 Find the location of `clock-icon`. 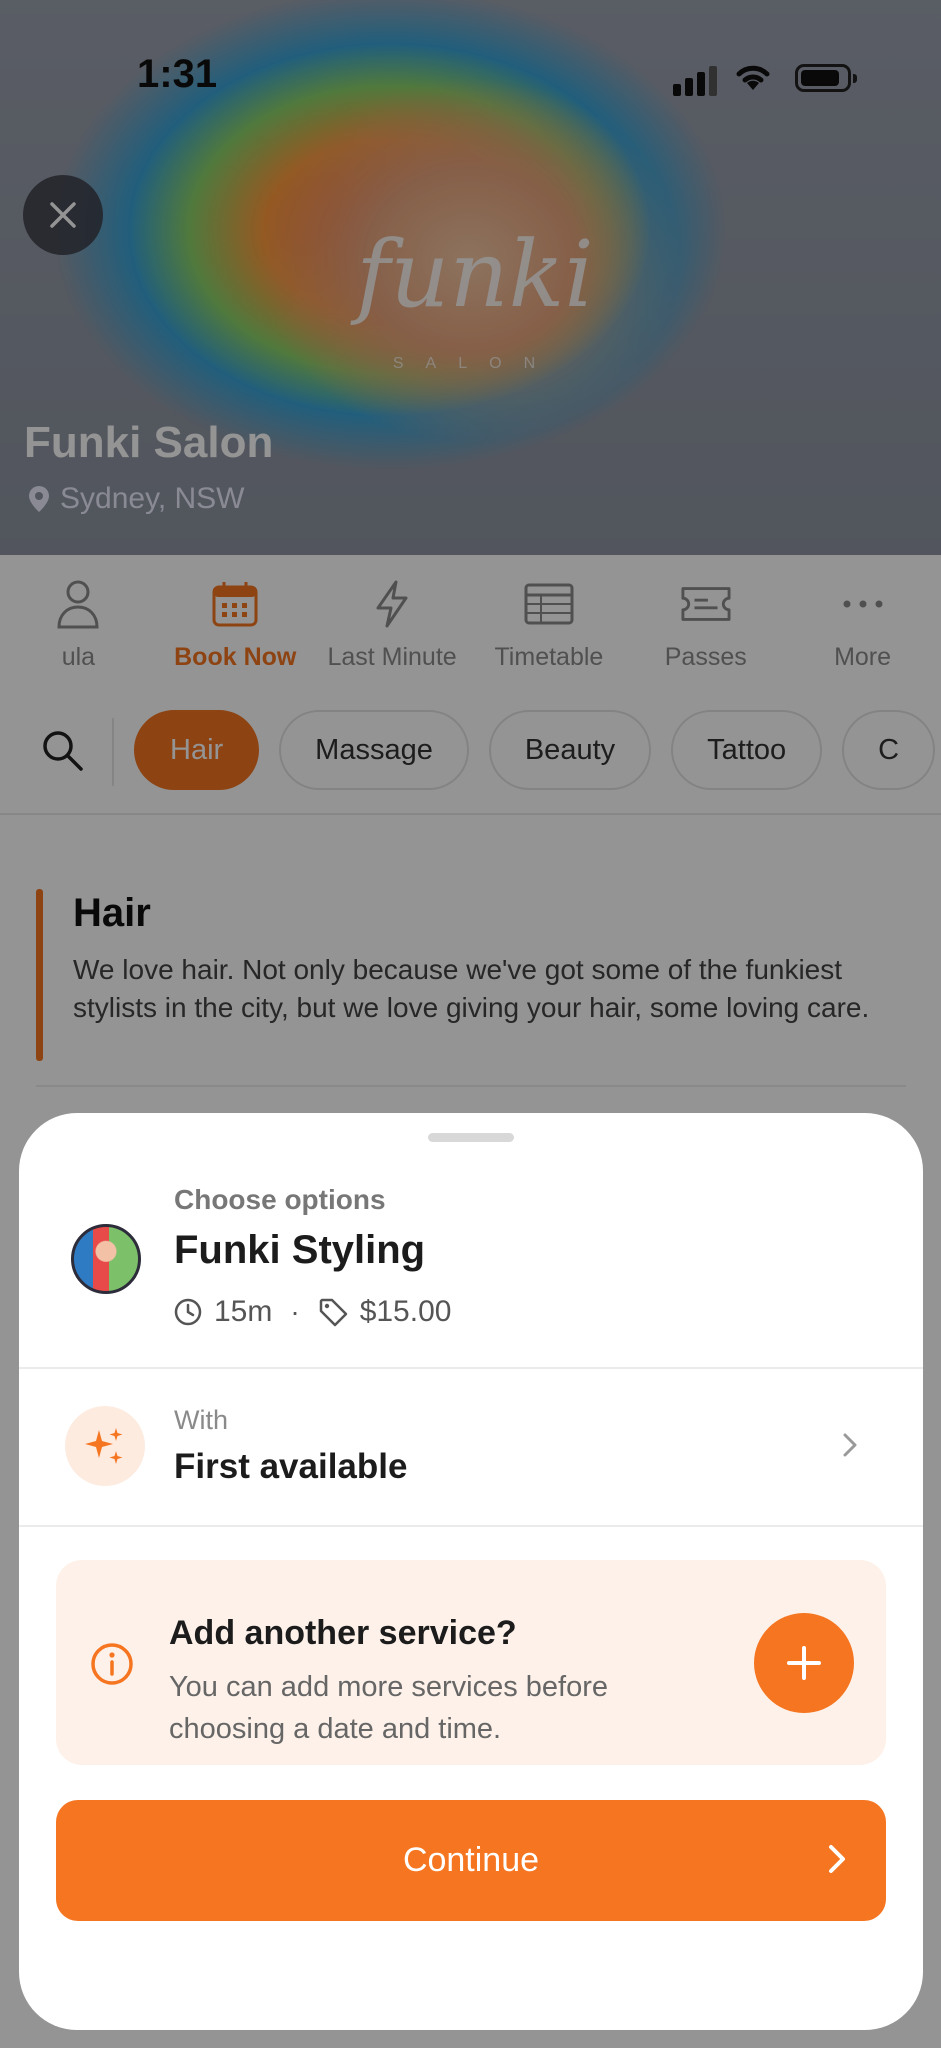

clock-icon is located at coordinates (188, 1312).